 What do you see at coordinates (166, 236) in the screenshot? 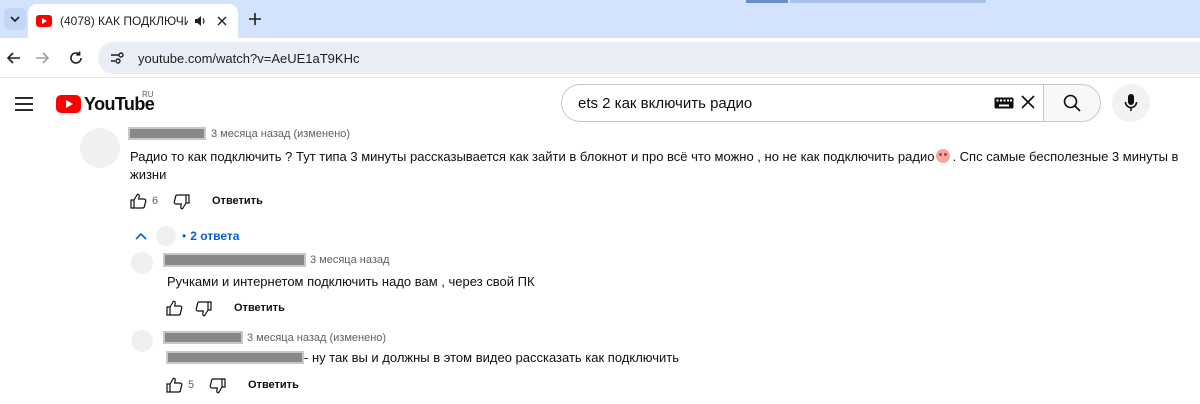
I see `reply-avatar-preview` at bounding box center [166, 236].